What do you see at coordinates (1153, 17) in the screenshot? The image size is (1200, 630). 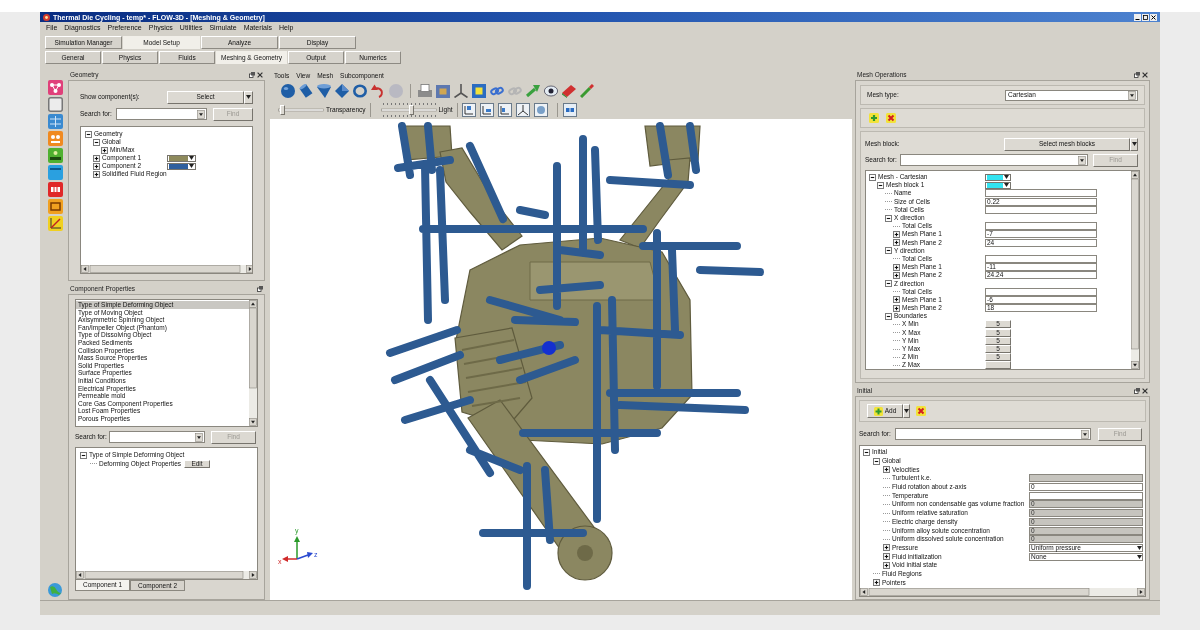 I see `close-button` at bounding box center [1153, 17].